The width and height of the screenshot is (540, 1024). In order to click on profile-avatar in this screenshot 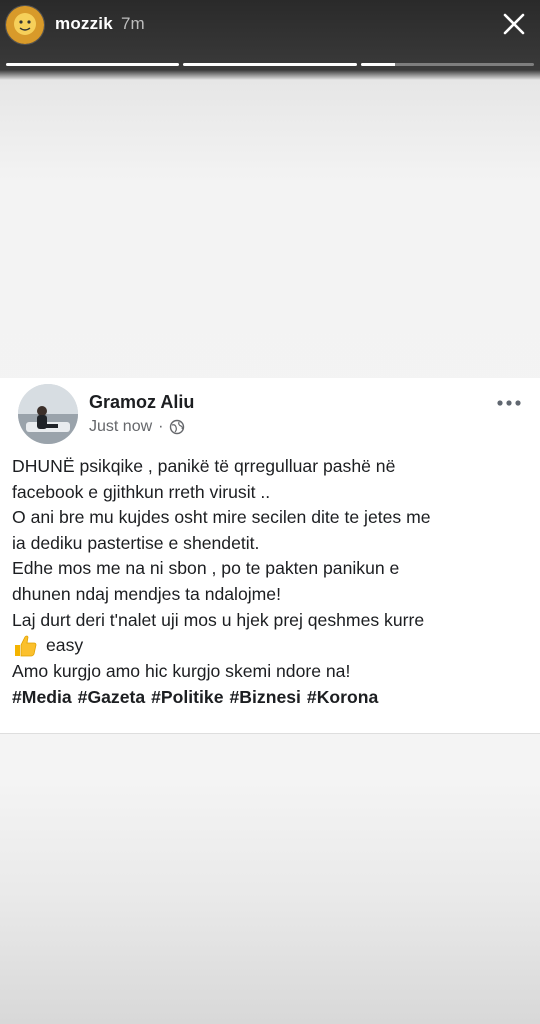, I will do `click(25, 25)`.